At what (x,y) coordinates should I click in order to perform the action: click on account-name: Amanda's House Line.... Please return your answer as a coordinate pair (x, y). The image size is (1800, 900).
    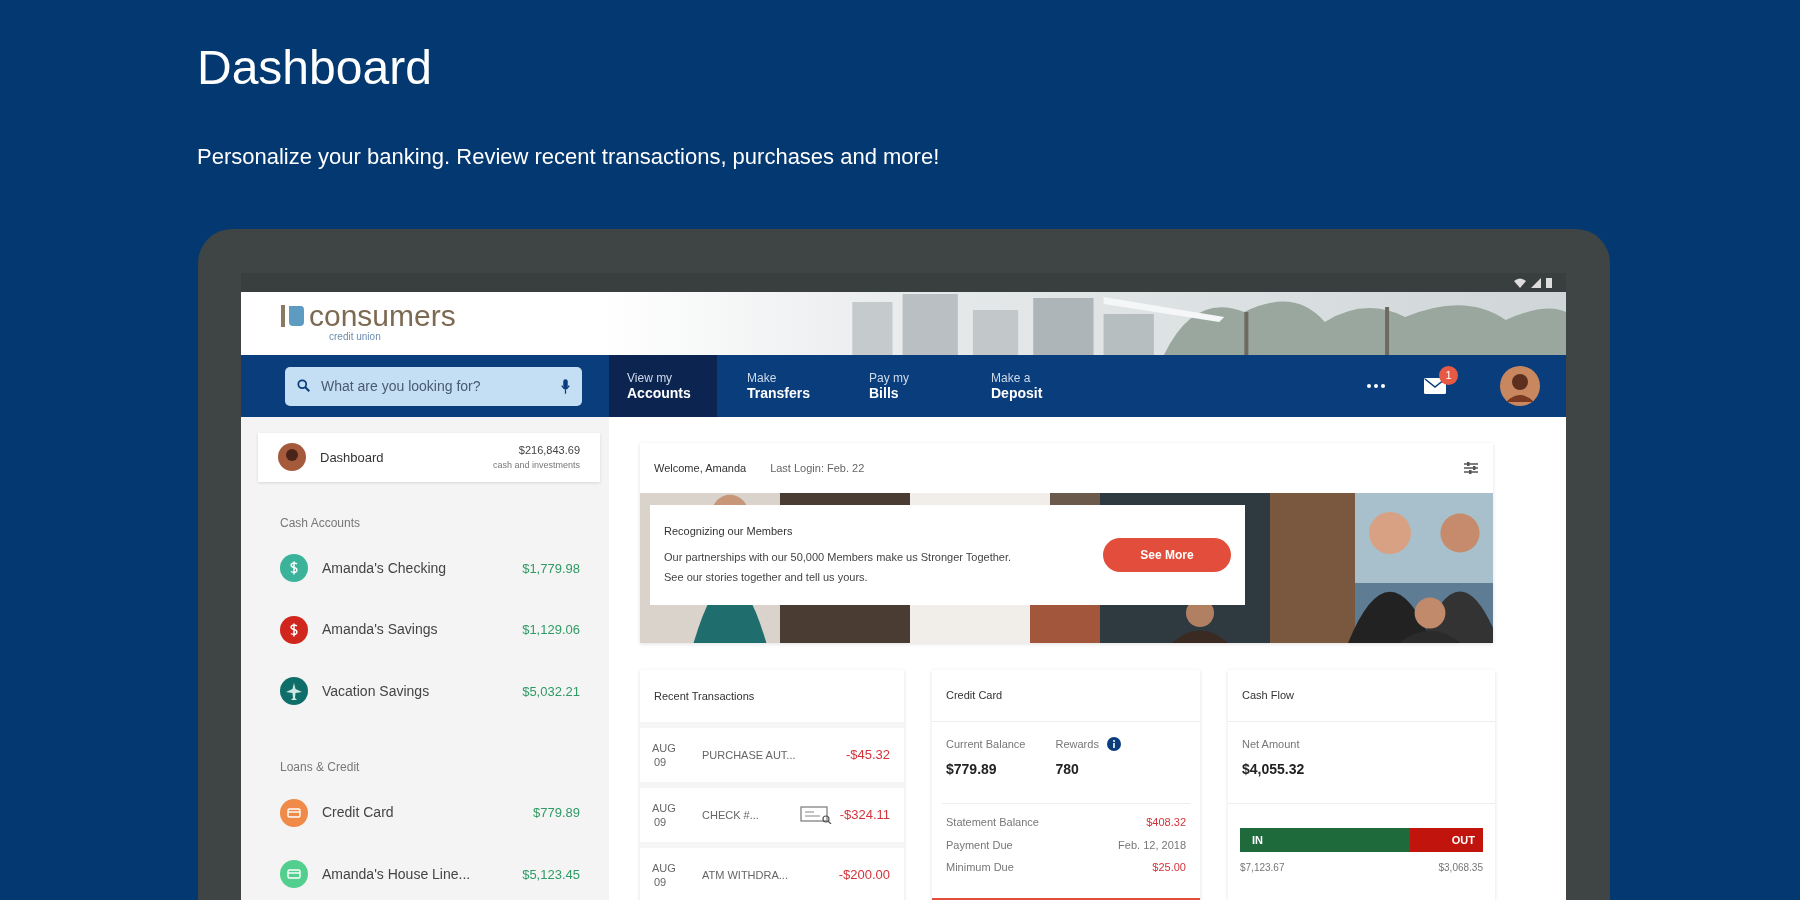
    Looking at the image, I should click on (397, 874).